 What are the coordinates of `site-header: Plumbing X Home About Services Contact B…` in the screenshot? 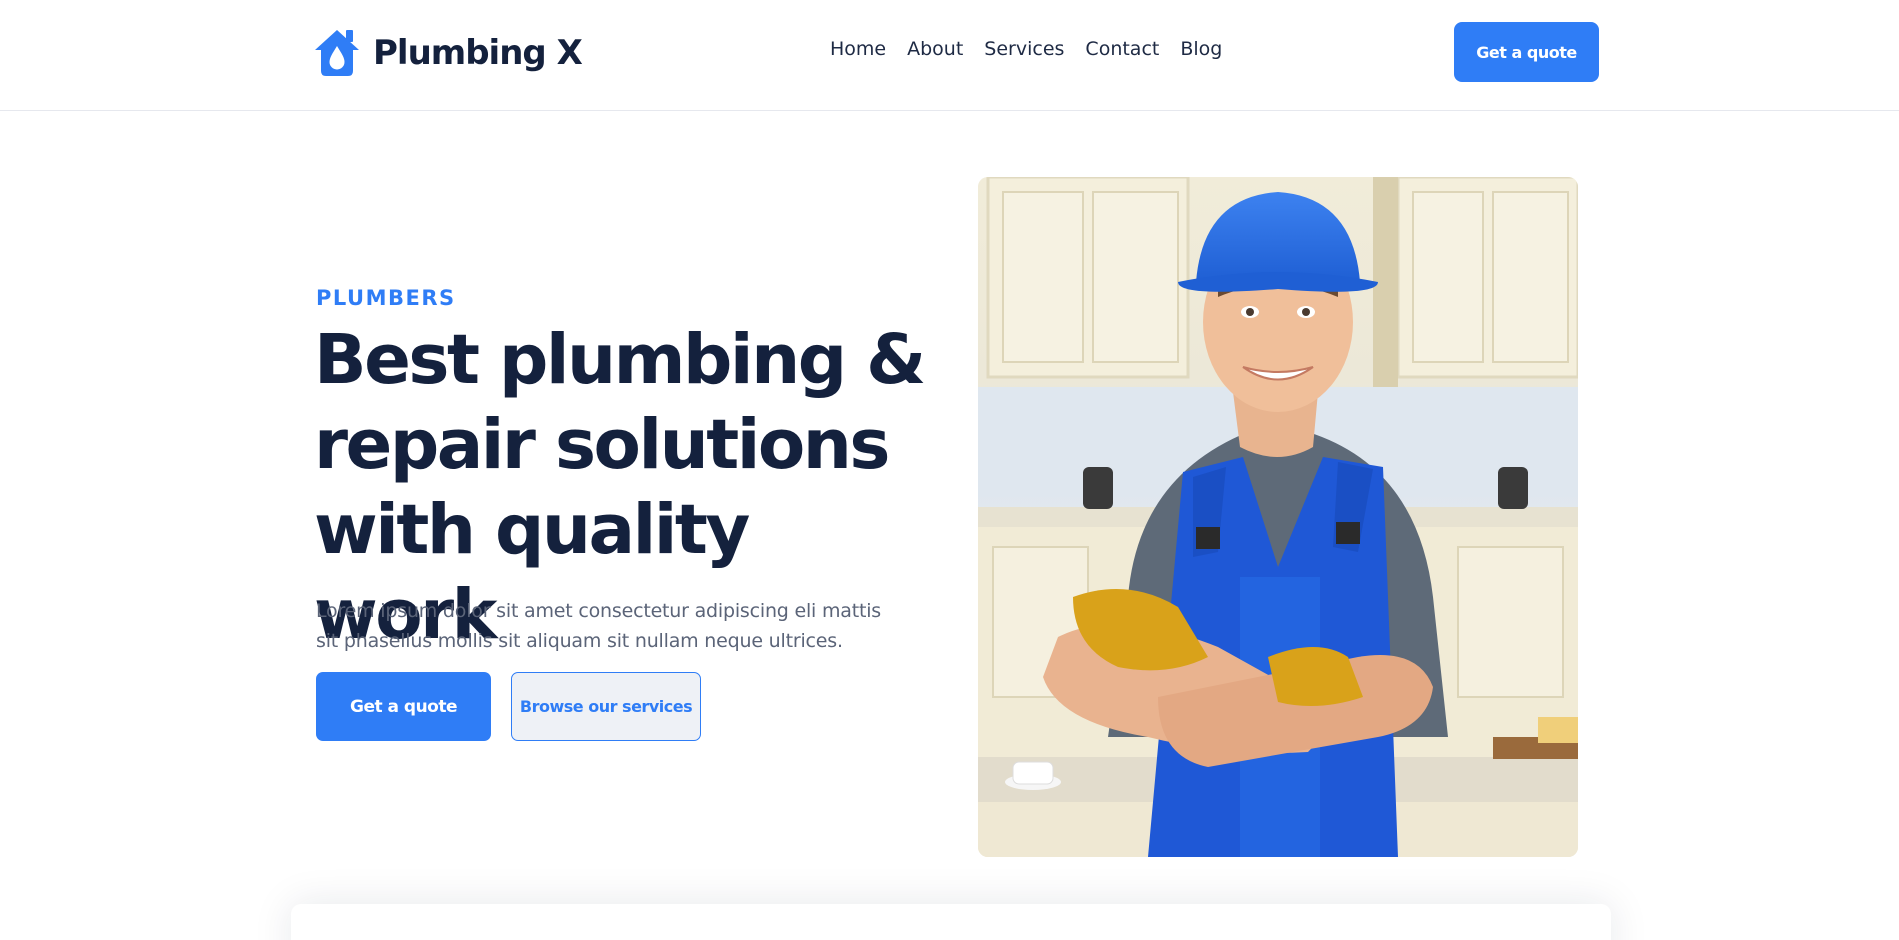 It's located at (949, 55).